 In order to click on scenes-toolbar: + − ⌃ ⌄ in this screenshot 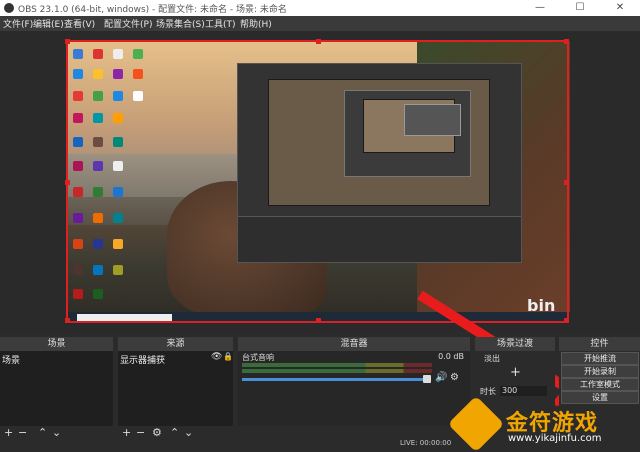, I will do `click(56, 433)`.